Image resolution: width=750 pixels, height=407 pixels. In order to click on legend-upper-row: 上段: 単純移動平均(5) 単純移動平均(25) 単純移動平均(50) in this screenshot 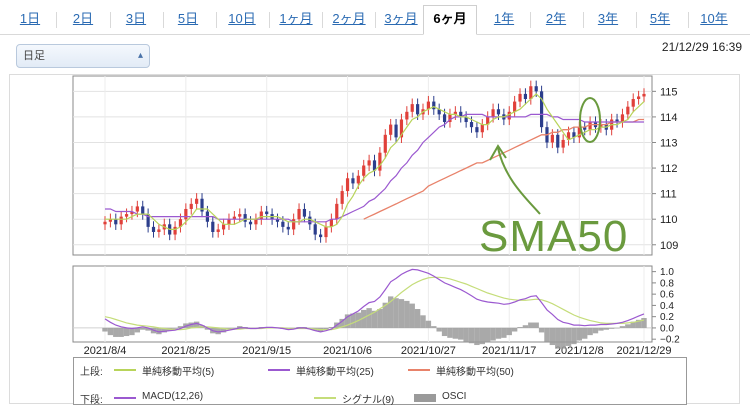, I will do `click(380, 369)`.